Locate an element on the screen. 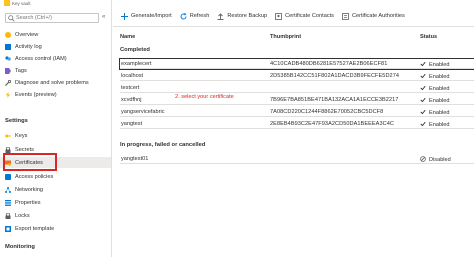 The height and width of the screenshot is (257, 474). export-icon is located at coordinates (8, 228).